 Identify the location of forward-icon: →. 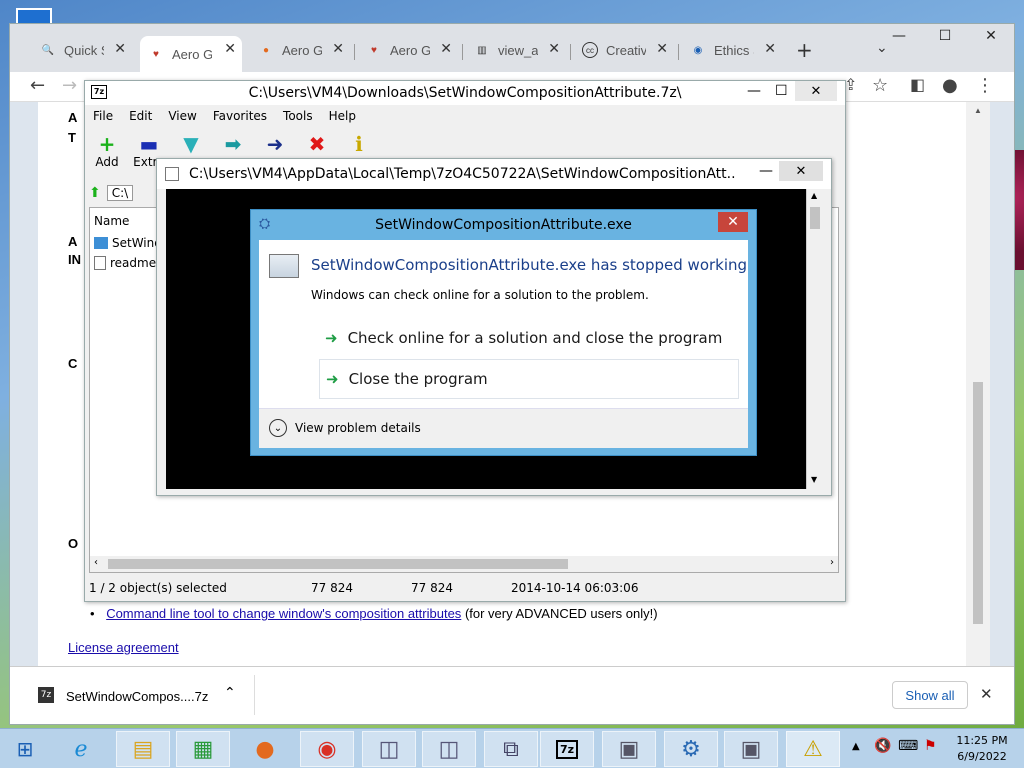
(69, 85).